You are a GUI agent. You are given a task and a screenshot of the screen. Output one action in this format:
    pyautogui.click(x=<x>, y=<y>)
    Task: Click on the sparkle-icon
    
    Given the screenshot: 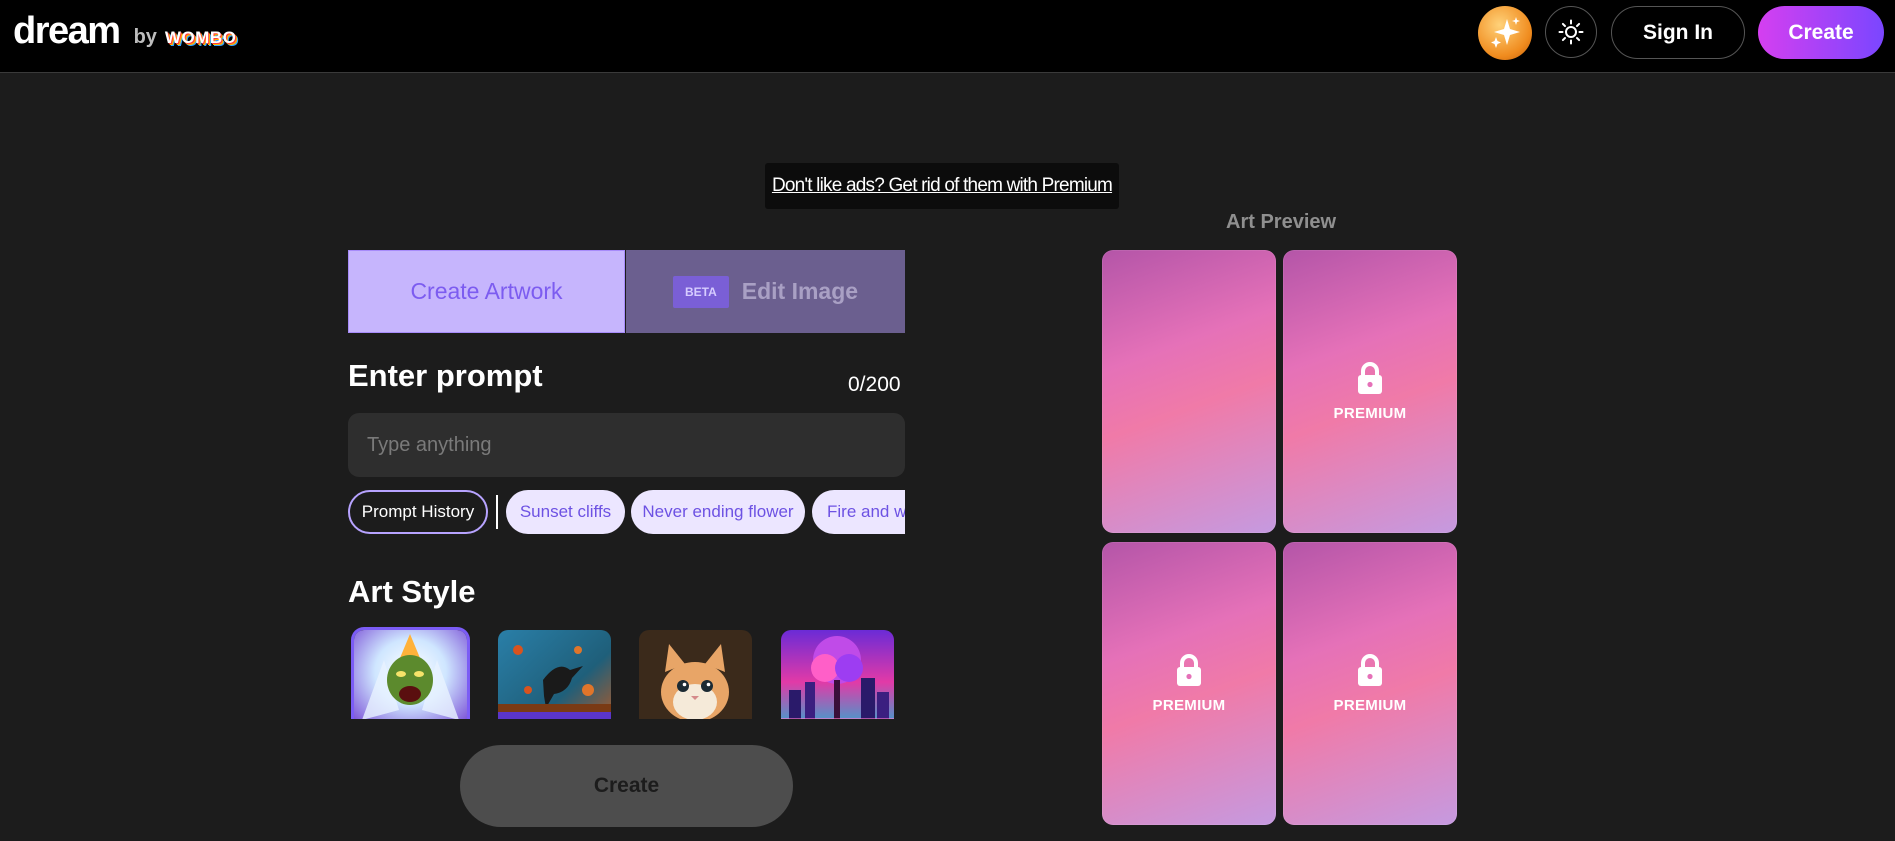 What is the action you would take?
    pyautogui.click(x=1505, y=32)
    